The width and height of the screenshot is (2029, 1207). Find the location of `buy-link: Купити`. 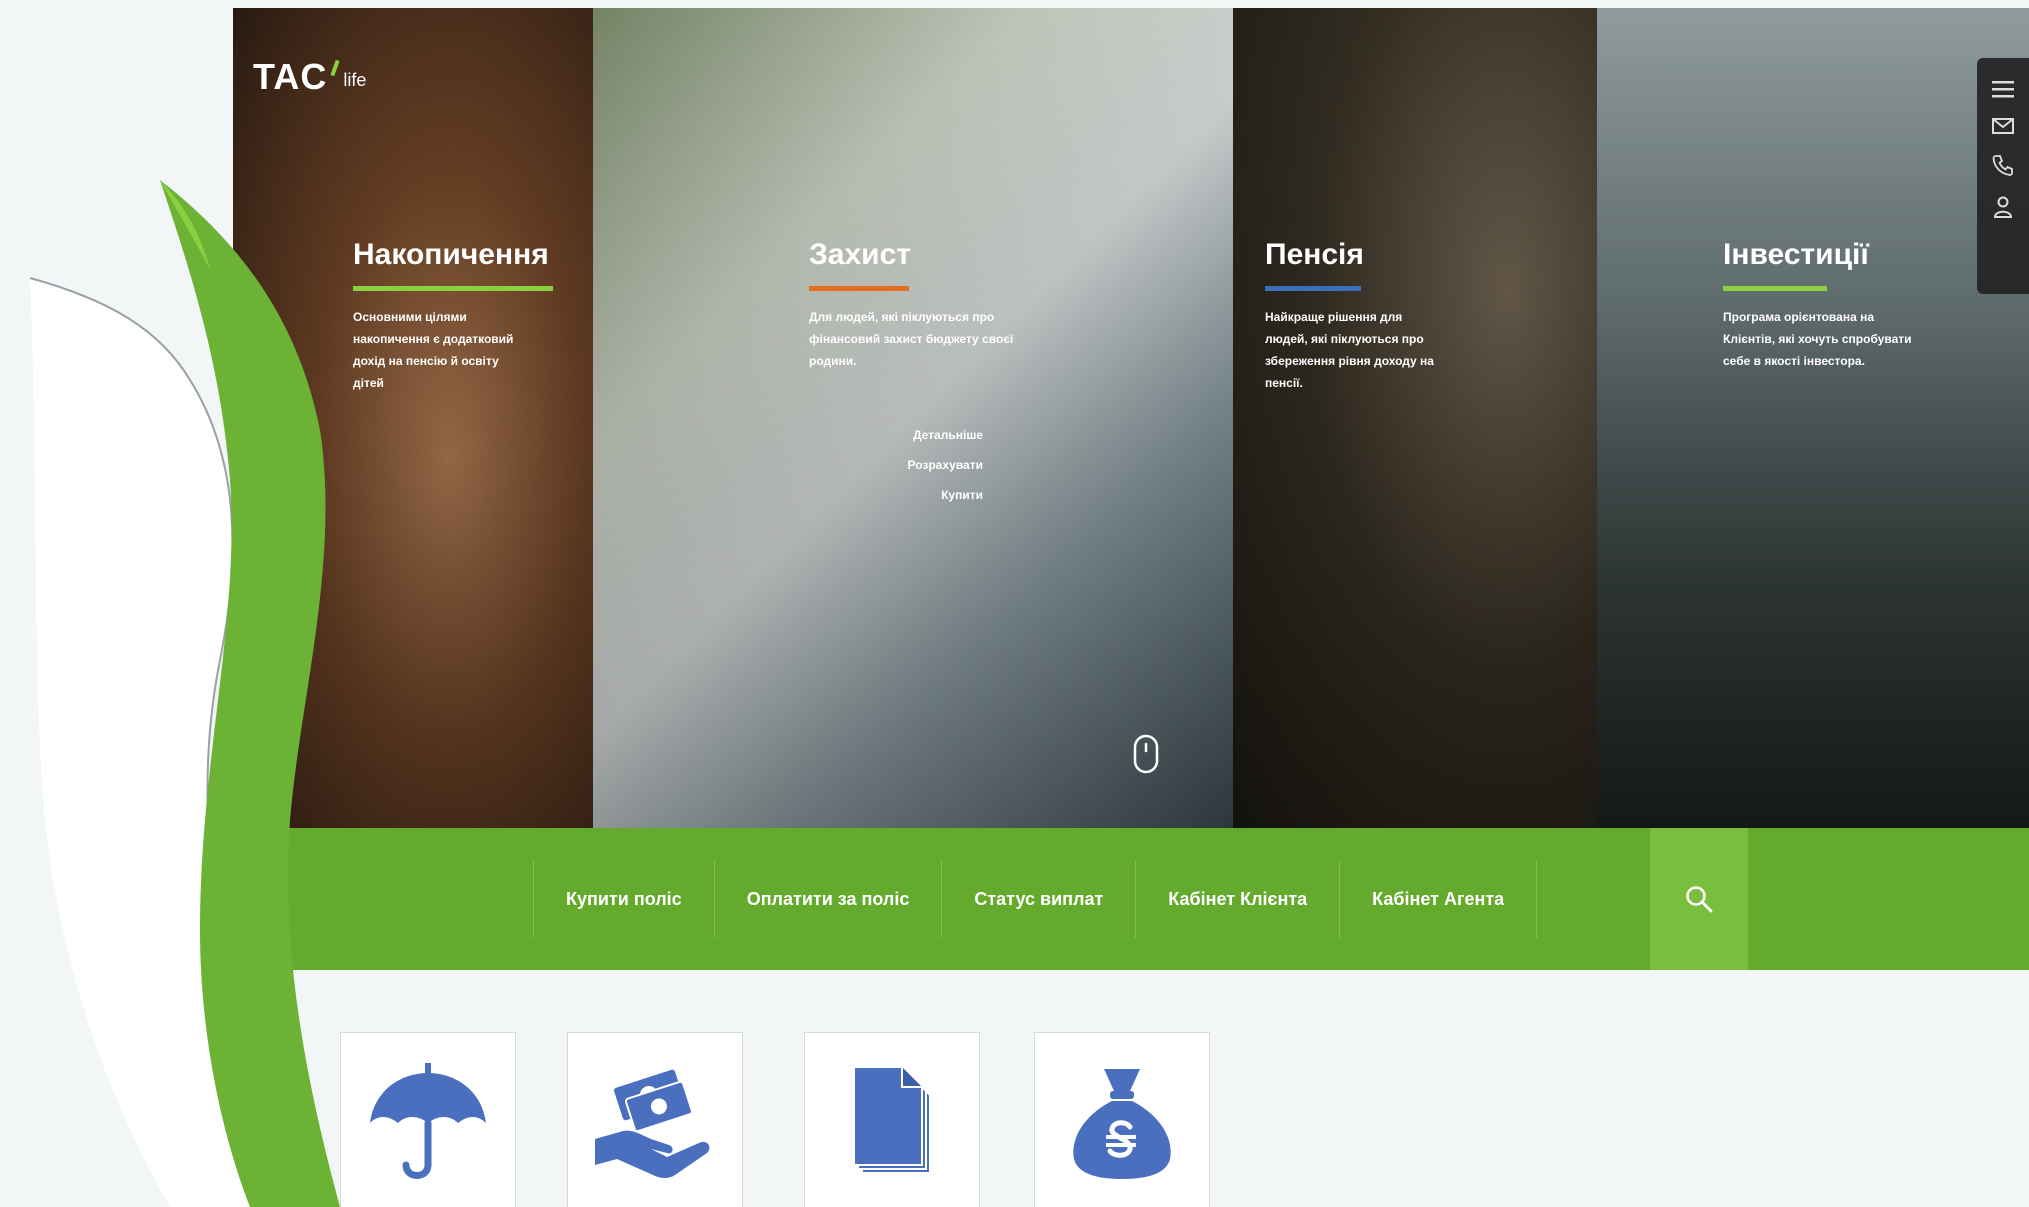

buy-link: Купити is located at coordinates (962, 495).